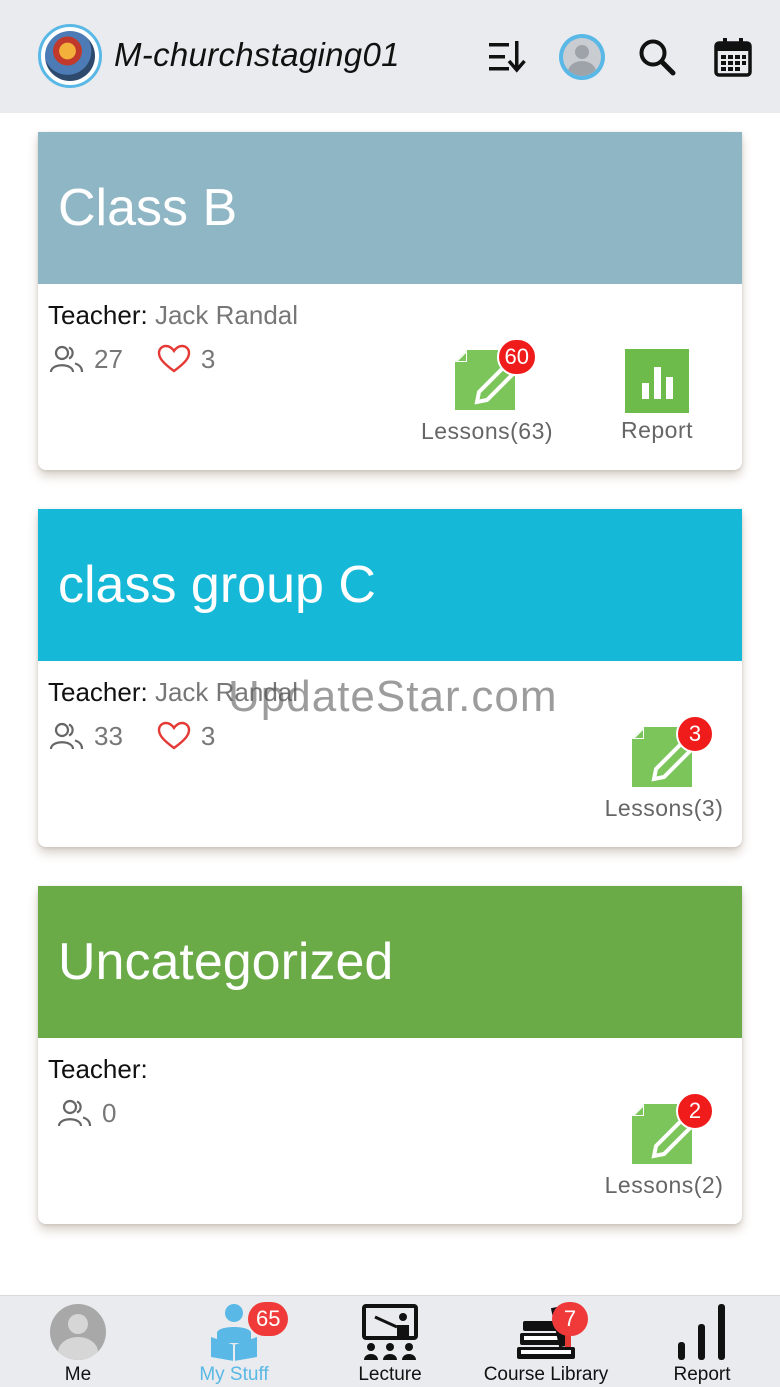 The width and height of the screenshot is (780, 1387). What do you see at coordinates (109, 1112) in the screenshot?
I see `members-count: 0` at bounding box center [109, 1112].